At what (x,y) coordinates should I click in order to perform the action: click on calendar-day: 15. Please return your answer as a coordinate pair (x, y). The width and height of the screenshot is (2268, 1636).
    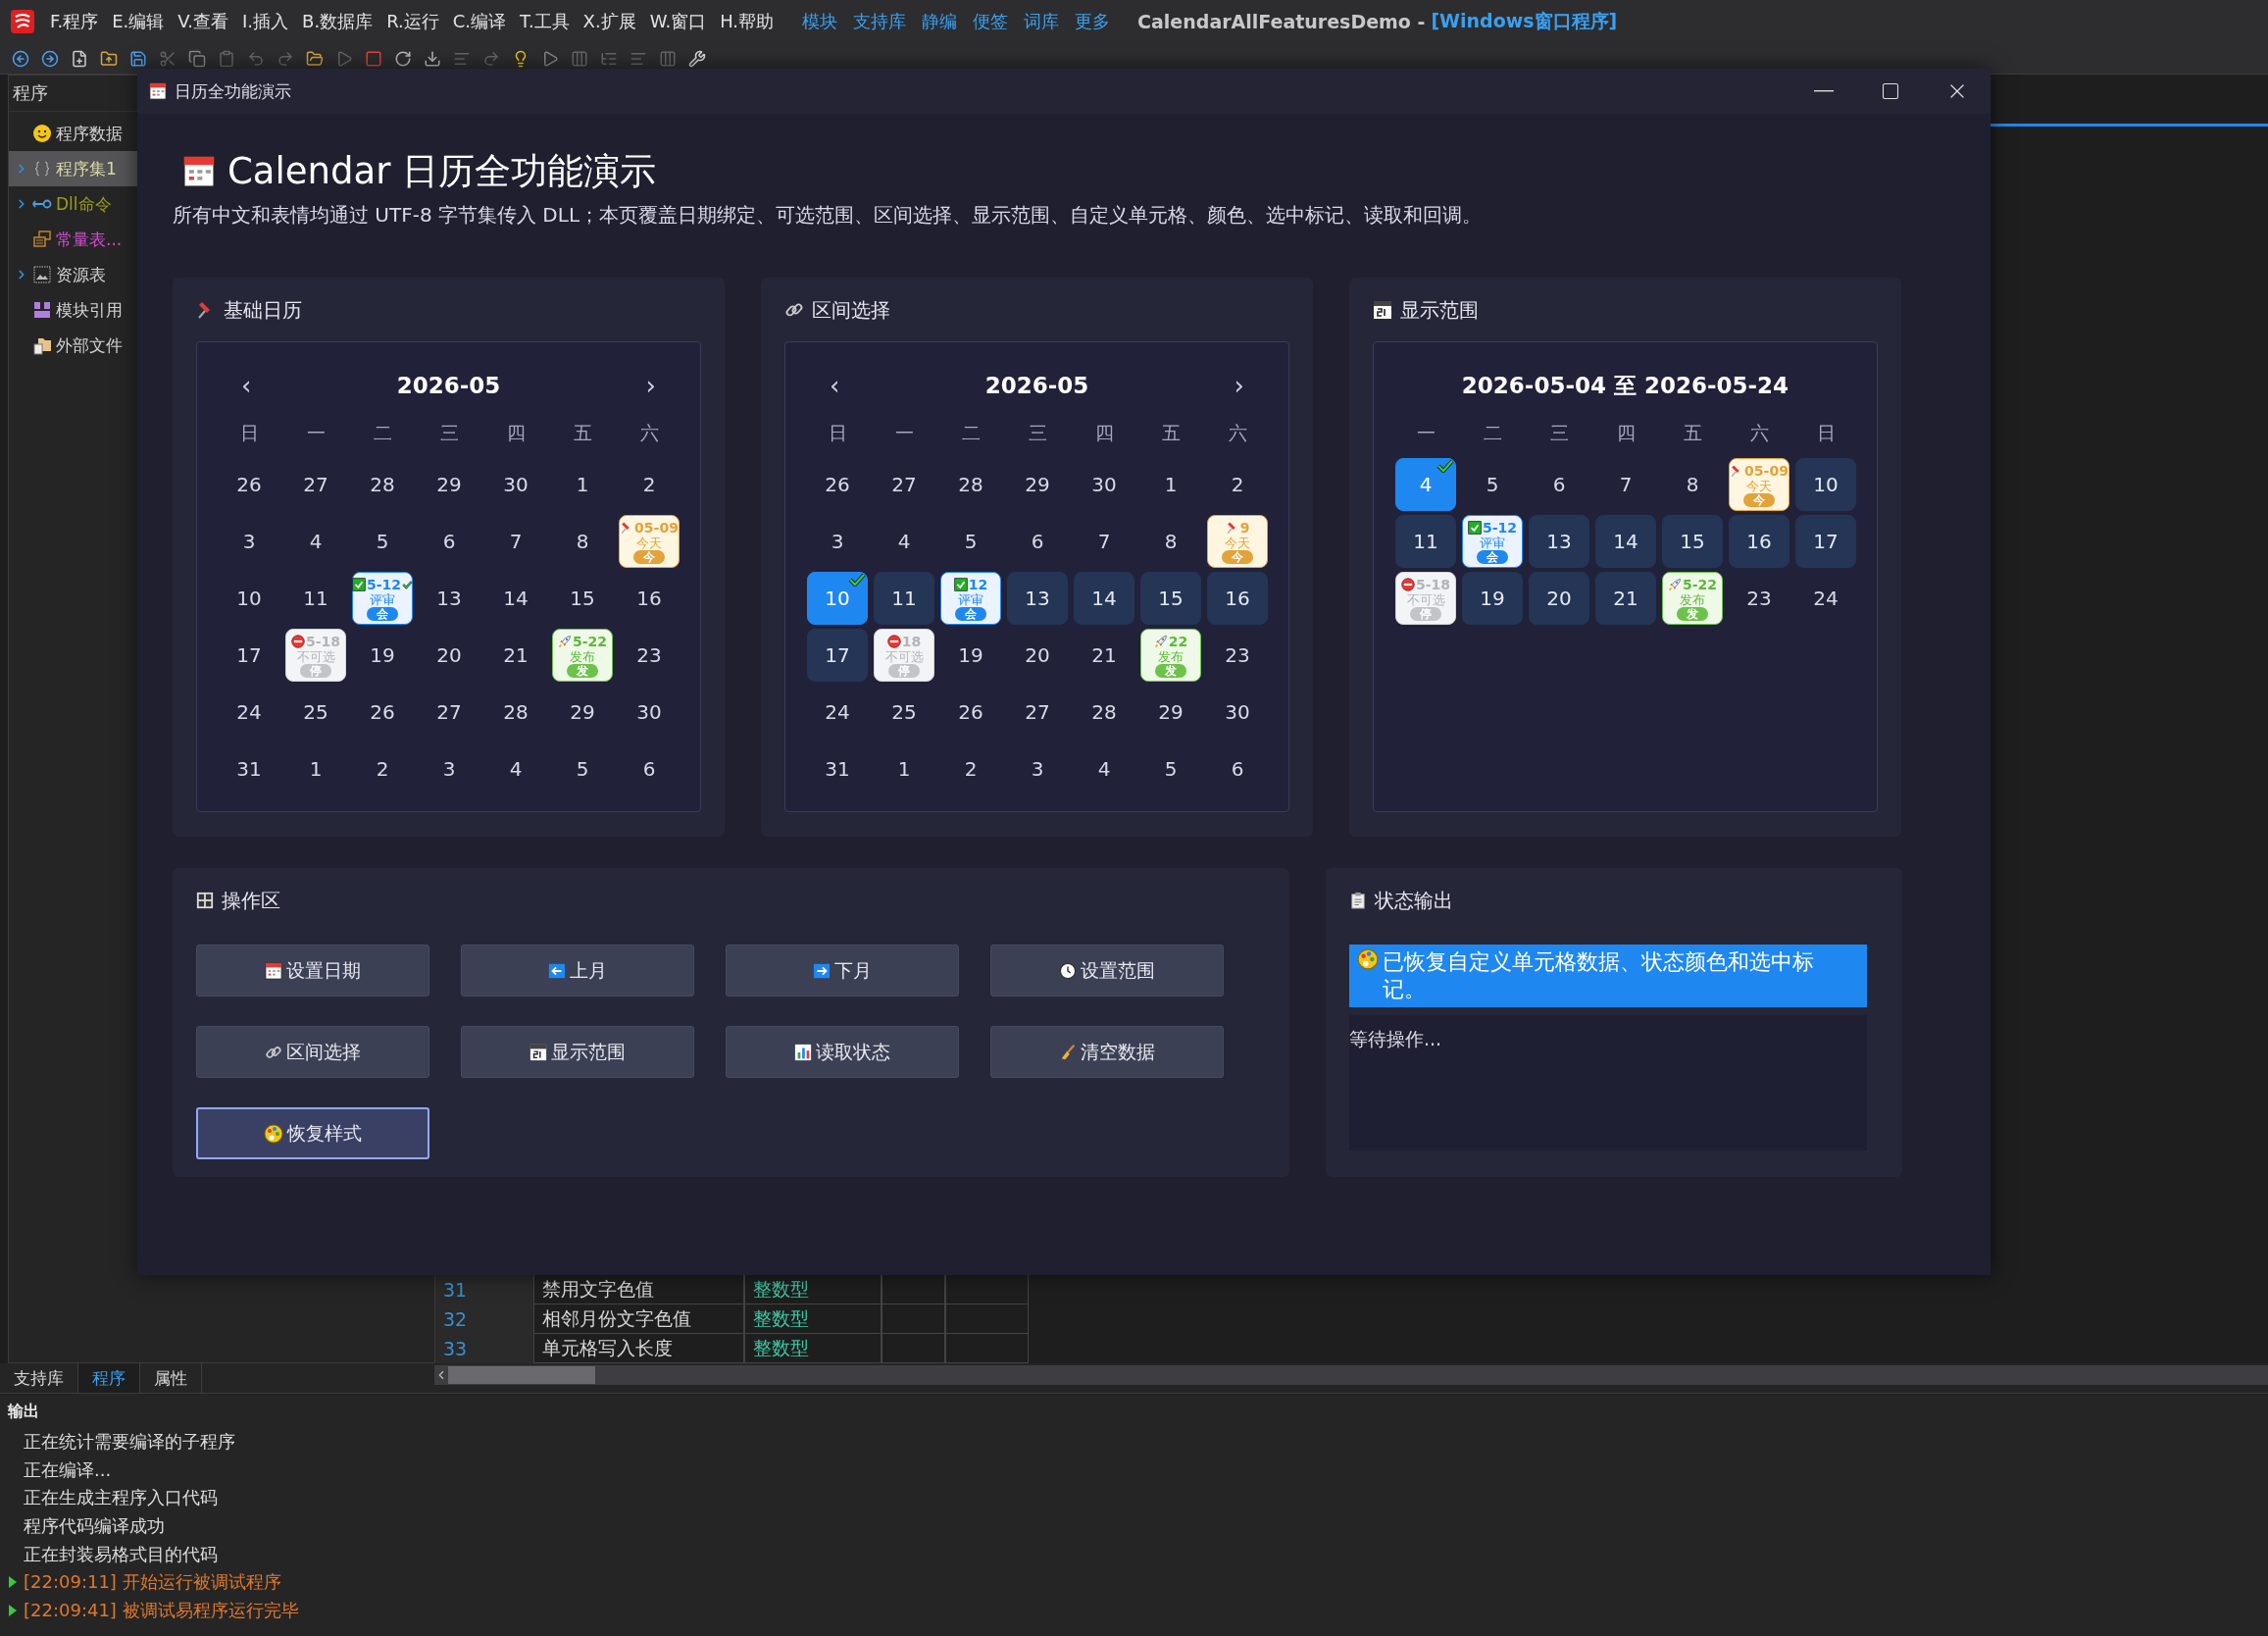
    Looking at the image, I should click on (582, 599).